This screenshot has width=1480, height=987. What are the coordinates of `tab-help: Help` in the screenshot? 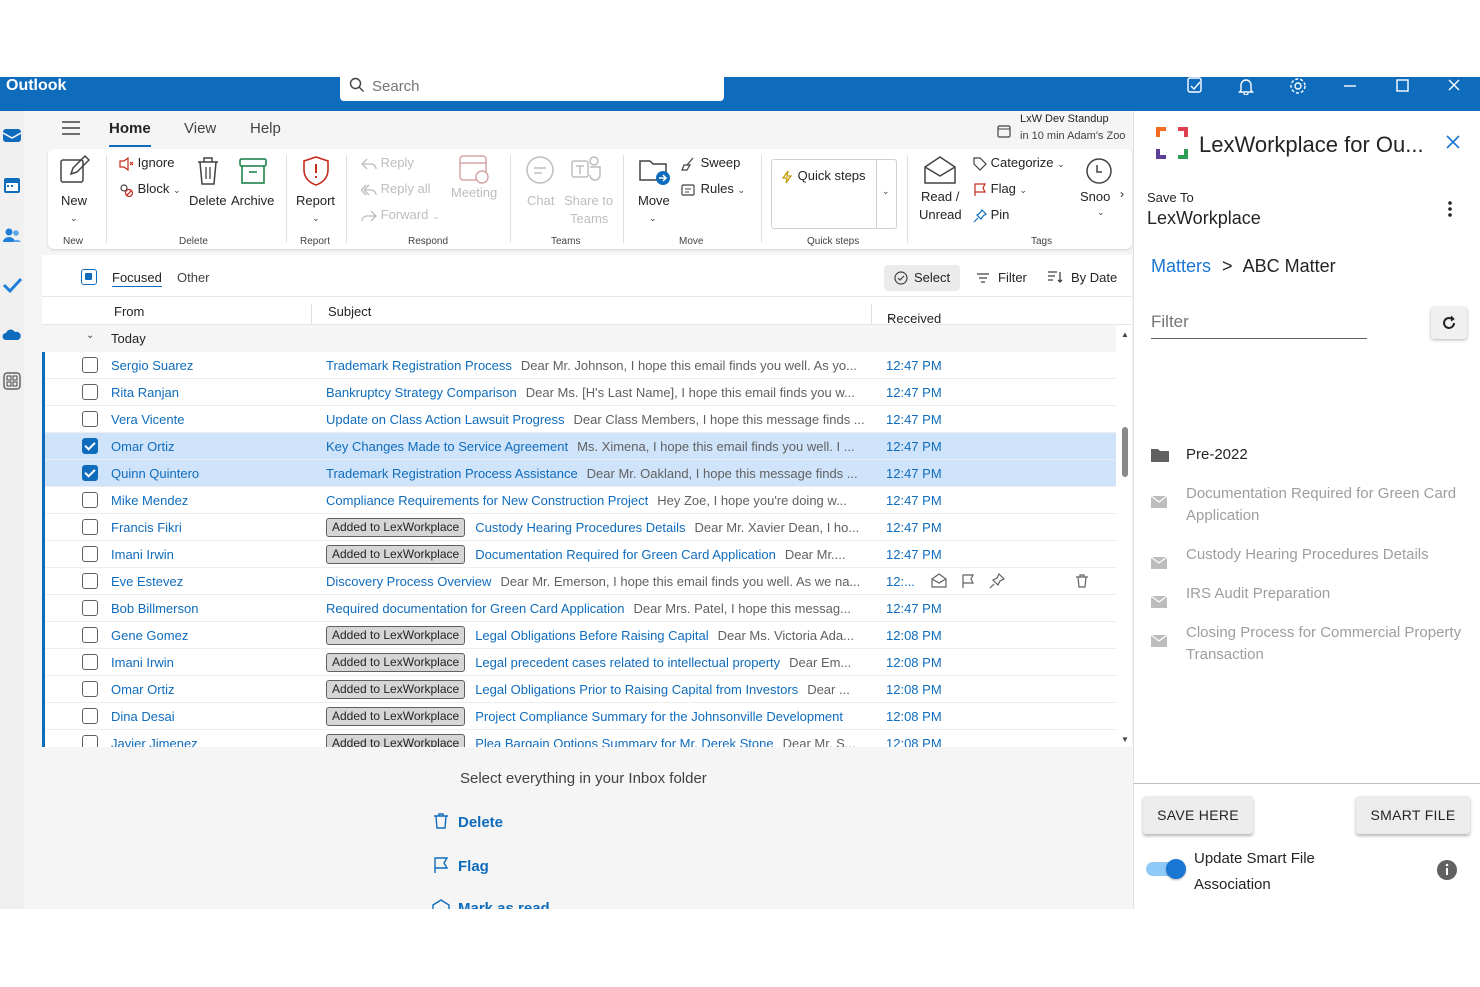 It's located at (265, 128).